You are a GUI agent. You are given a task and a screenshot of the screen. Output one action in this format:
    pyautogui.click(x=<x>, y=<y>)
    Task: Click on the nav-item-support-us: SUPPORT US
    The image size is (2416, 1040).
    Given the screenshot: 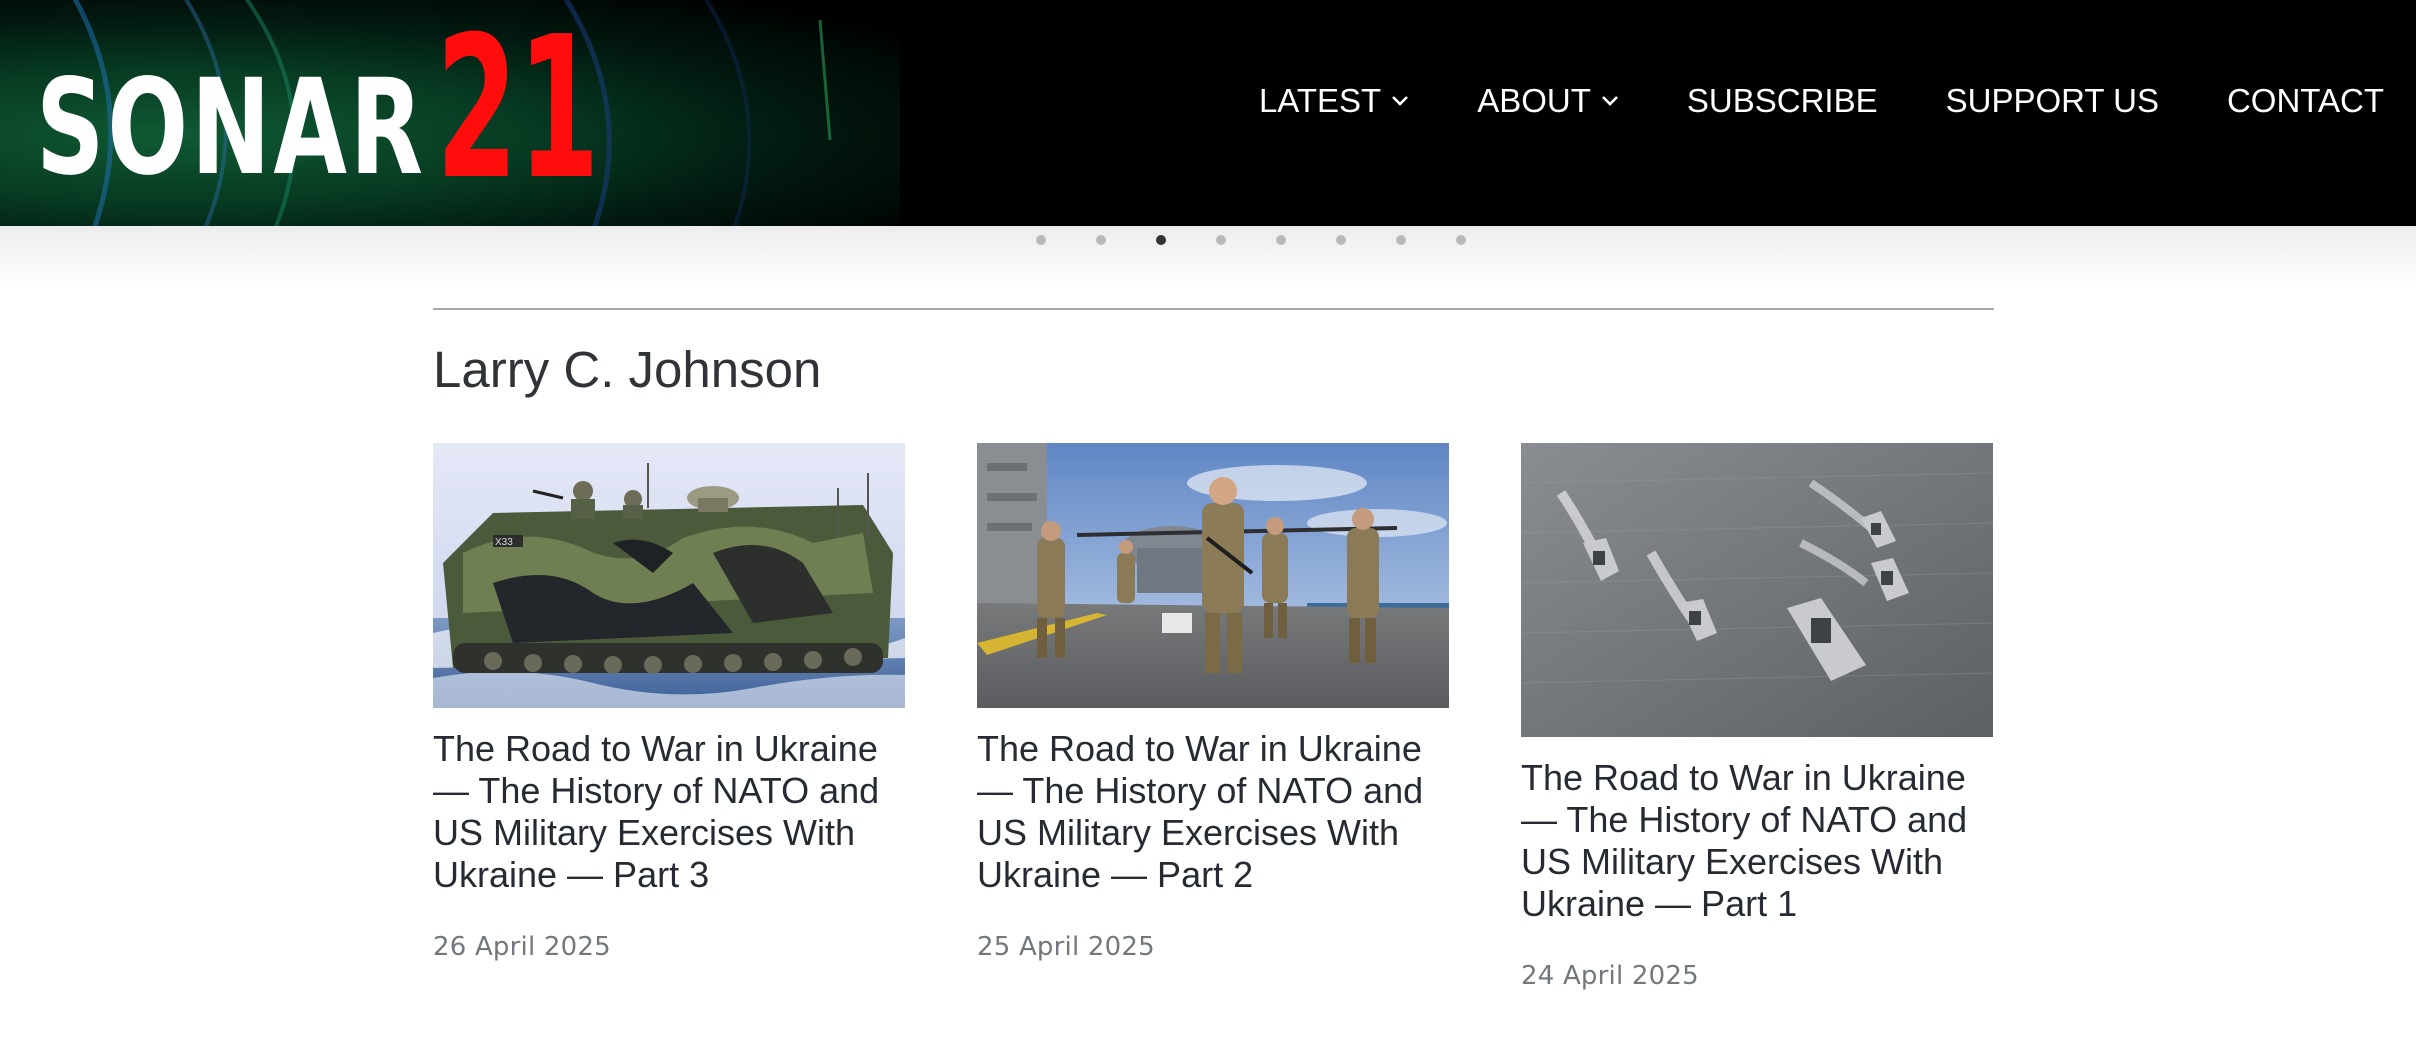 What is the action you would take?
    pyautogui.click(x=2052, y=101)
    